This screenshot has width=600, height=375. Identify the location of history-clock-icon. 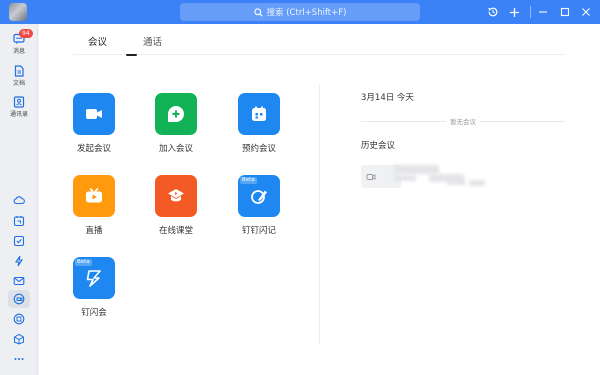
(493, 12).